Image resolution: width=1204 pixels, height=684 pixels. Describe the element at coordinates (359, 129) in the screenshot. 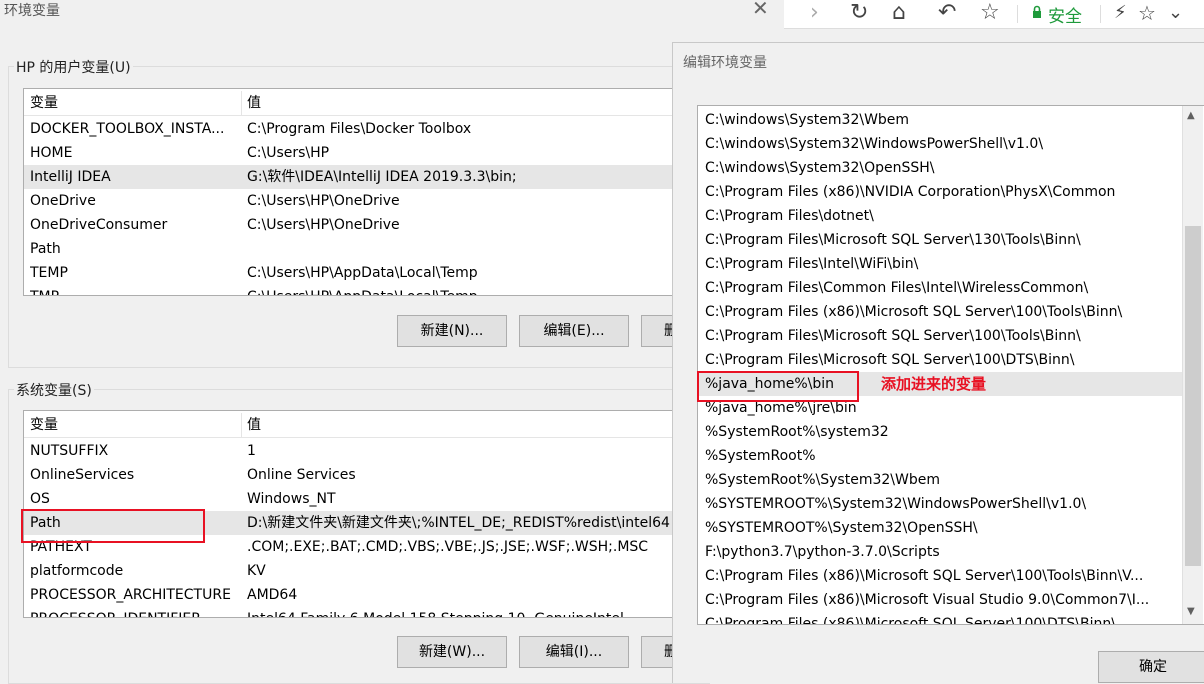

I see `var-value: C:\Program Files\Docker Toolbox` at that location.